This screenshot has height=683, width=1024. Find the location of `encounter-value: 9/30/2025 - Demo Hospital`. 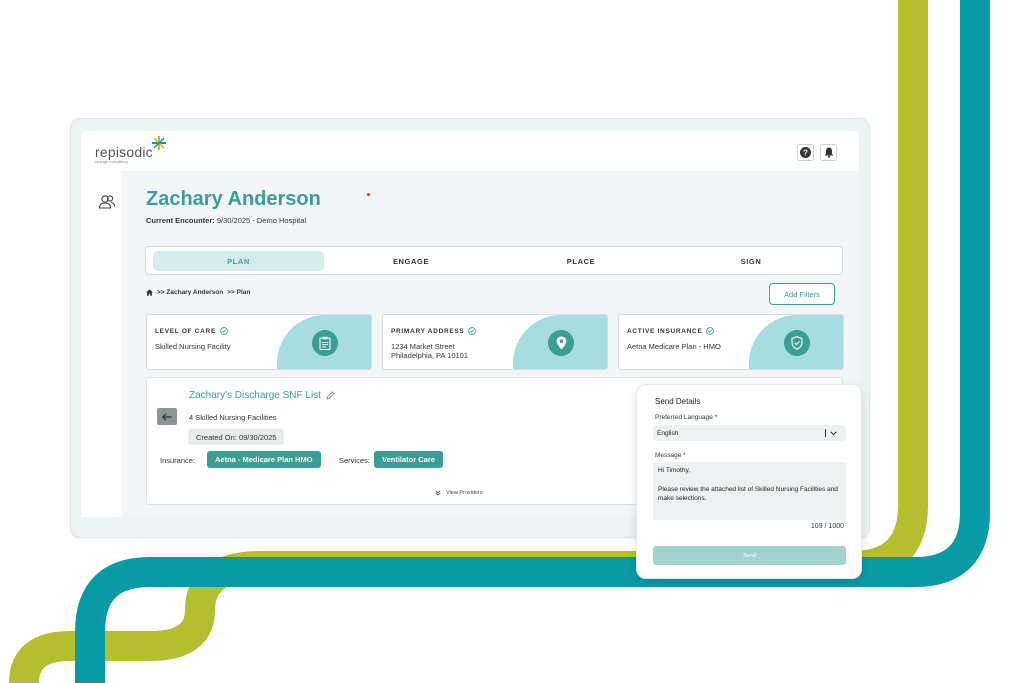

encounter-value: 9/30/2025 - Demo Hospital is located at coordinates (261, 220).